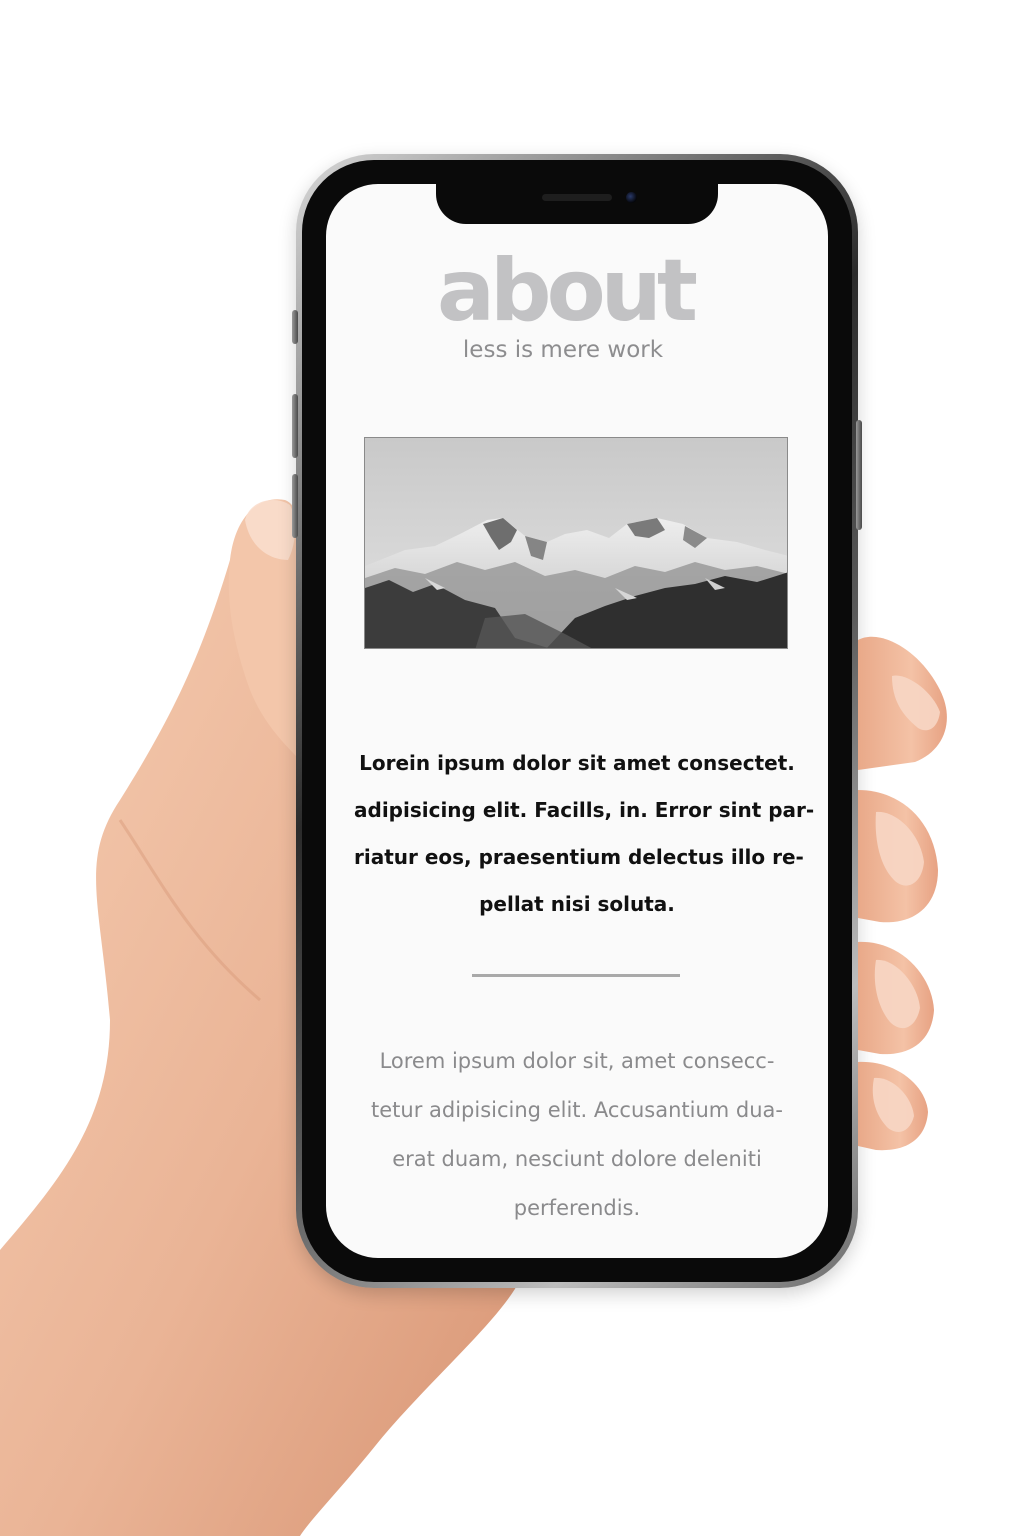 The width and height of the screenshot is (1024, 1536). Describe the element at coordinates (567, 291) in the screenshot. I see `page-title: about` at that location.